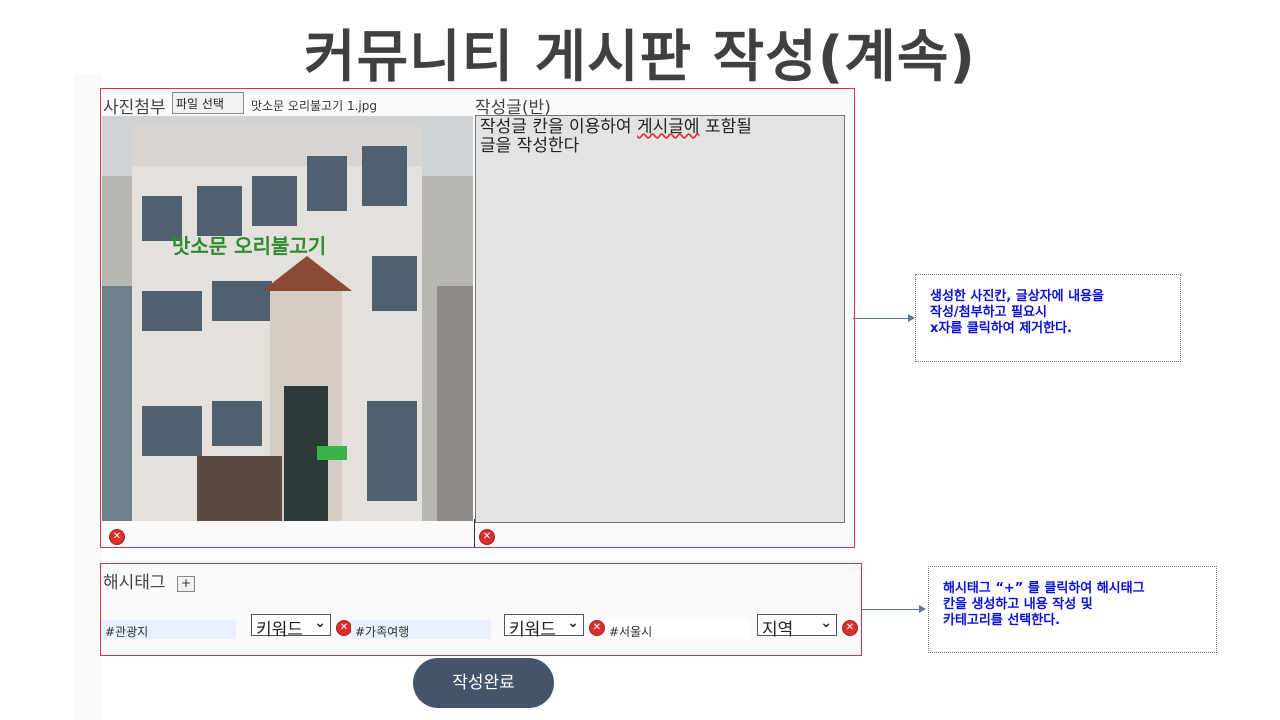 The width and height of the screenshot is (1280, 720). I want to click on hashtag-label: 해시태그, so click(134, 583).